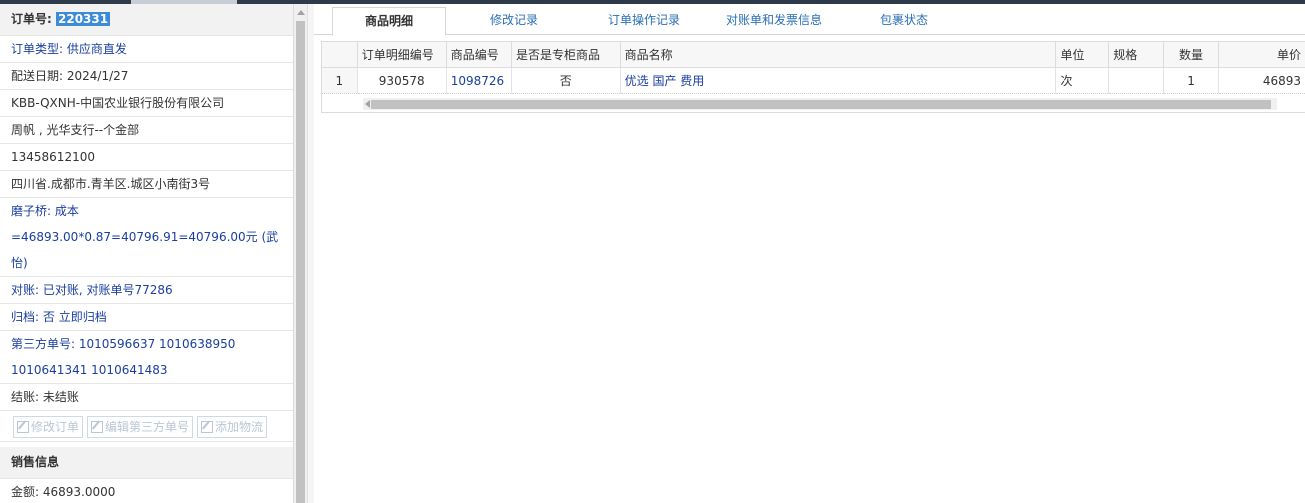  Describe the element at coordinates (402, 80) in the screenshot. I see `cell-detail-no: 930578` at that location.